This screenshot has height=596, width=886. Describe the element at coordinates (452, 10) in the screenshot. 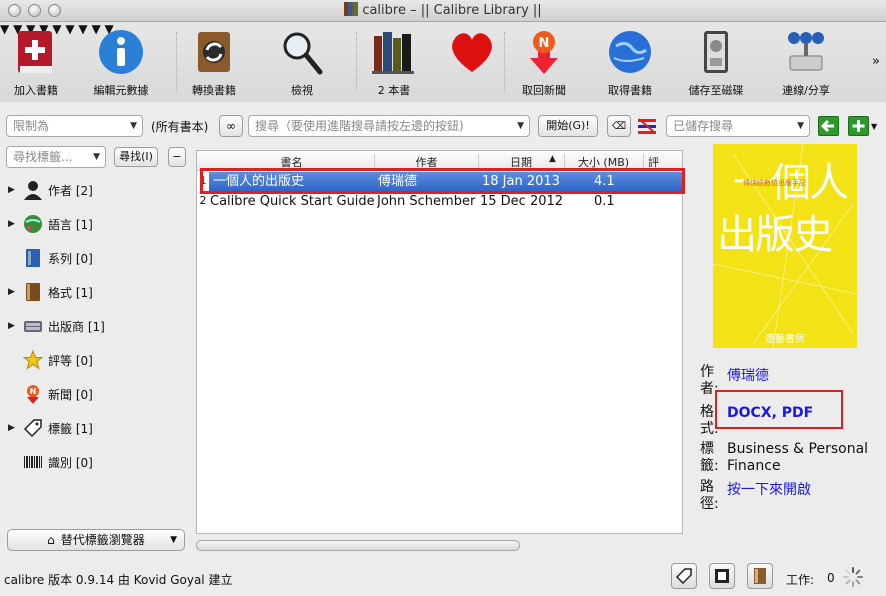

I see `window-title: calibre – || Calibre Library ||` at that location.